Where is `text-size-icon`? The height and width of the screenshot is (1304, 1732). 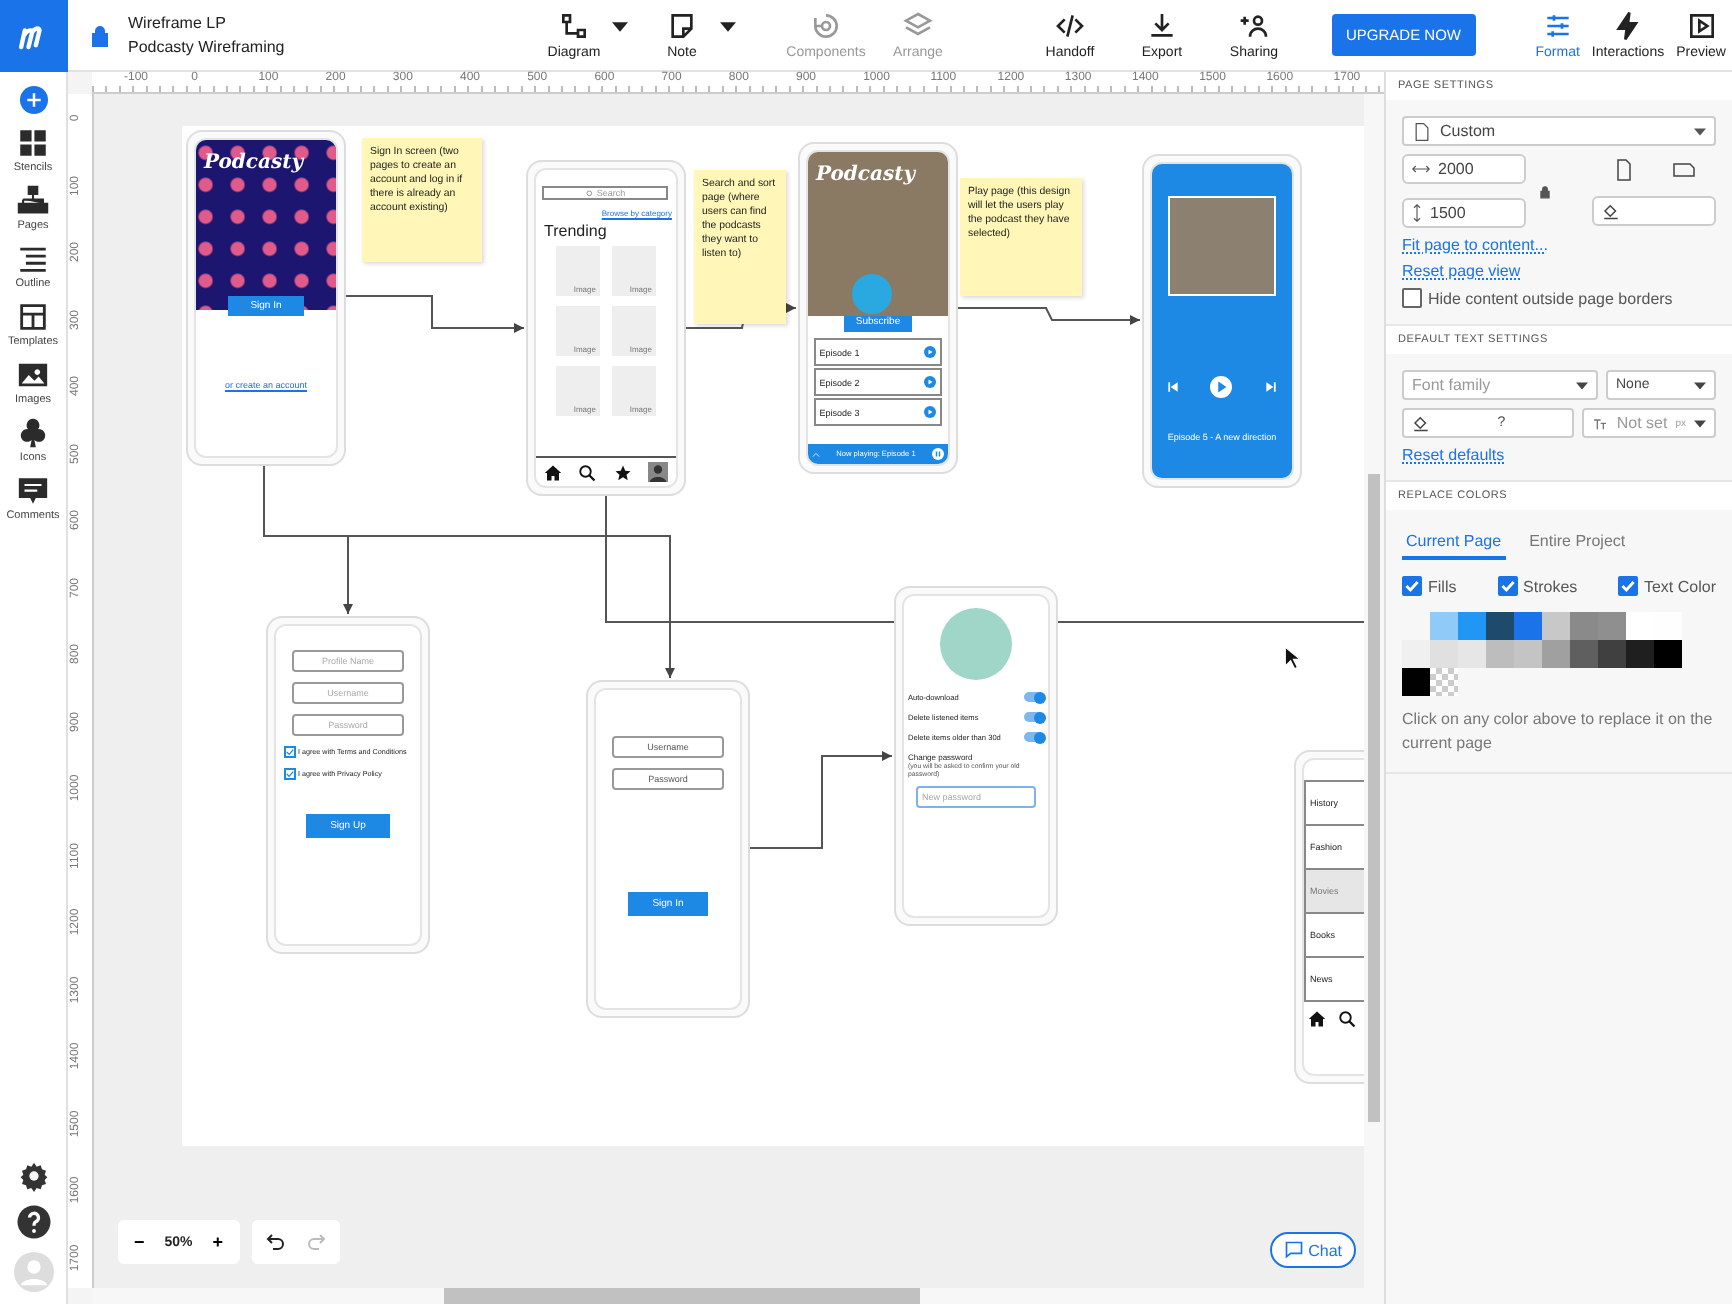 text-size-icon is located at coordinates (1600, 423).